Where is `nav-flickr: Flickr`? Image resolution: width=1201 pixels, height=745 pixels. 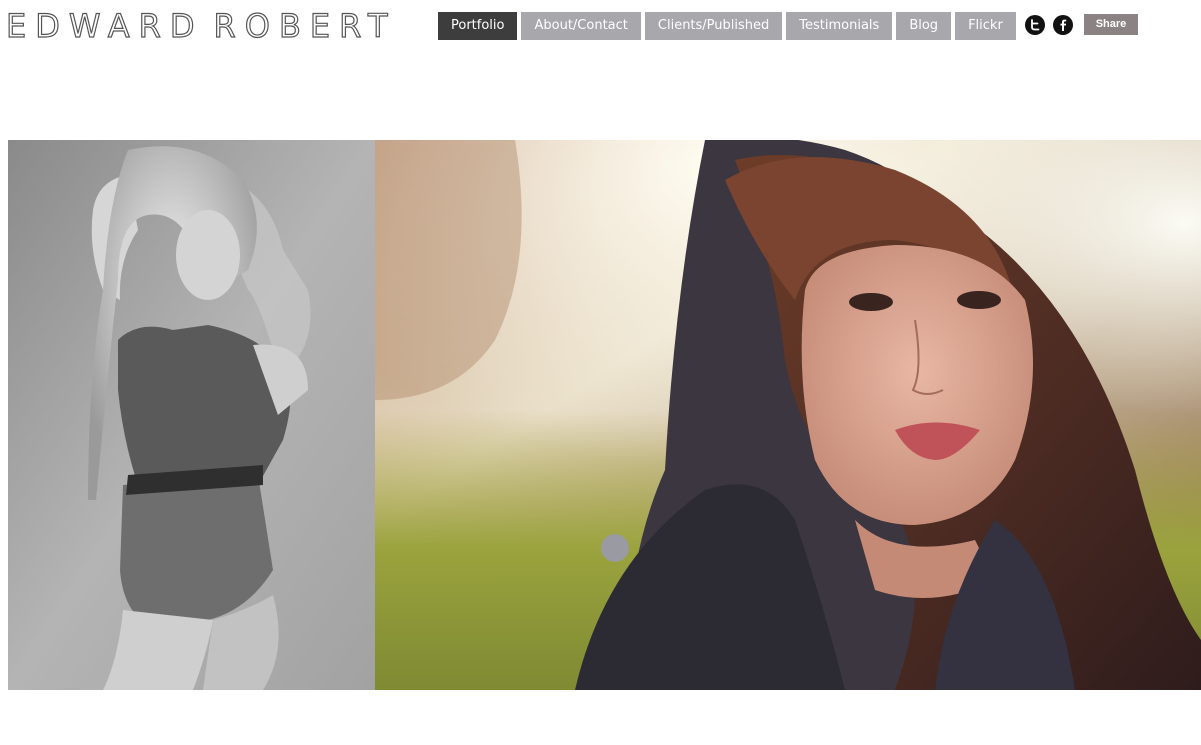
nav-flickr: Flickr is located at coordinates (985, 26).